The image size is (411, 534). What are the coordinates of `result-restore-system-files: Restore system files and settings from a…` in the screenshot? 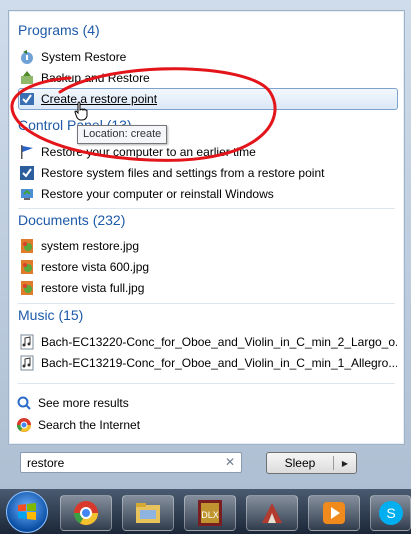 It's located at (208, 173).